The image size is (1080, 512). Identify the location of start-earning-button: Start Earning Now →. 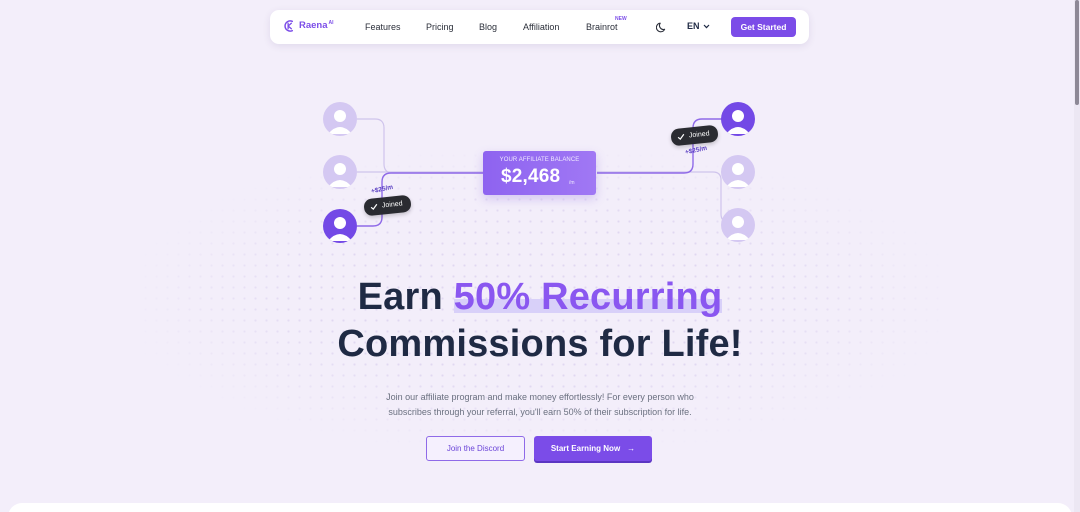
(593, 448).